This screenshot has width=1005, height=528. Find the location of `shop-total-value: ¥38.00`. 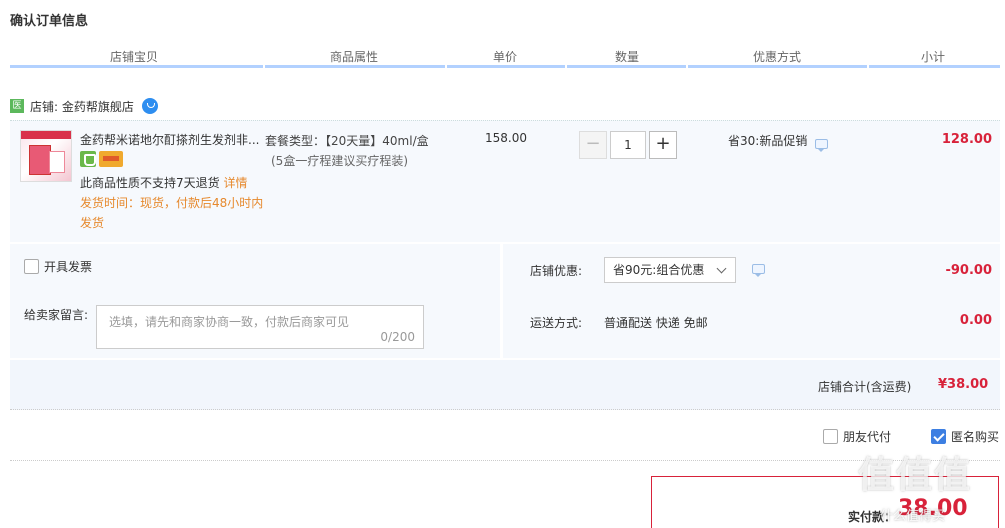

shop-total-value: ¥38.00 is located at coordinates (963, 384).